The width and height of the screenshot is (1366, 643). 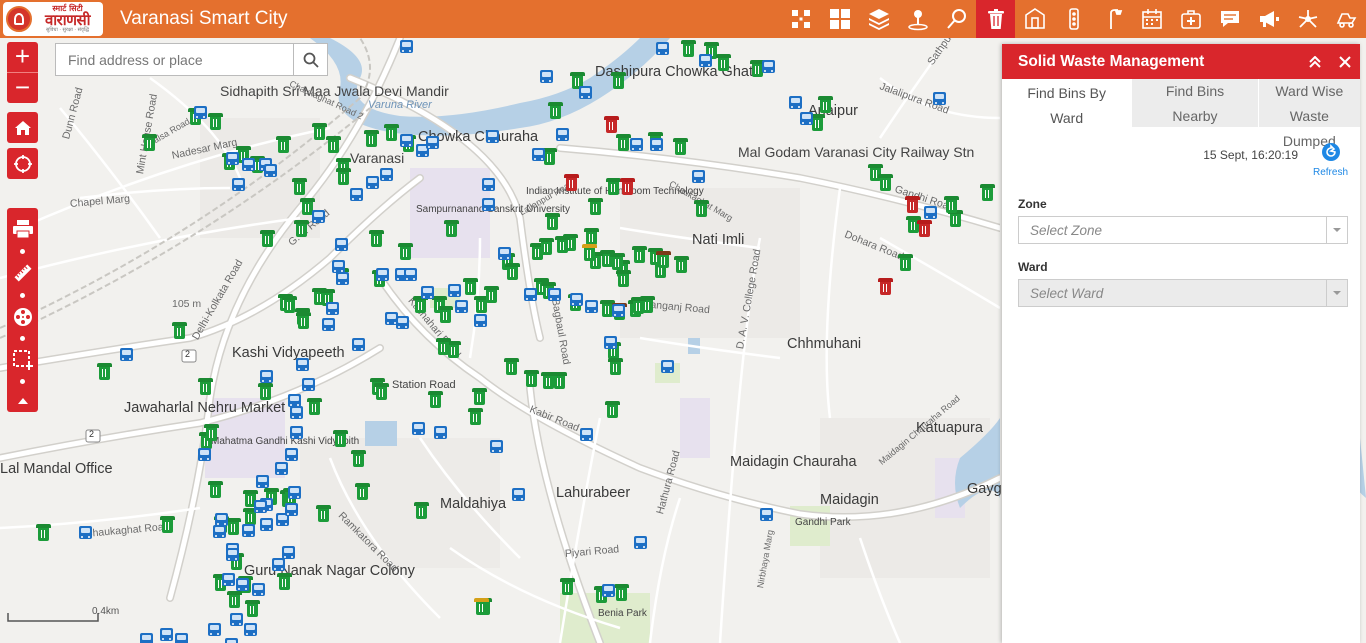 I want to click on streetlight-tool, so click(x=1112, y=19).